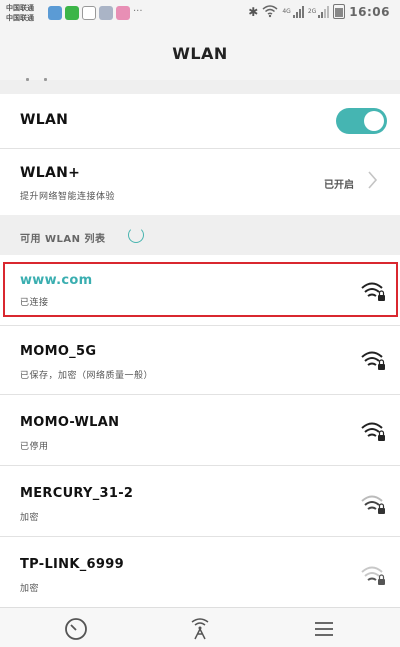 The height and width of the screenshot is (647, 400). I want to click on toggle-knob, so click(374, 121).